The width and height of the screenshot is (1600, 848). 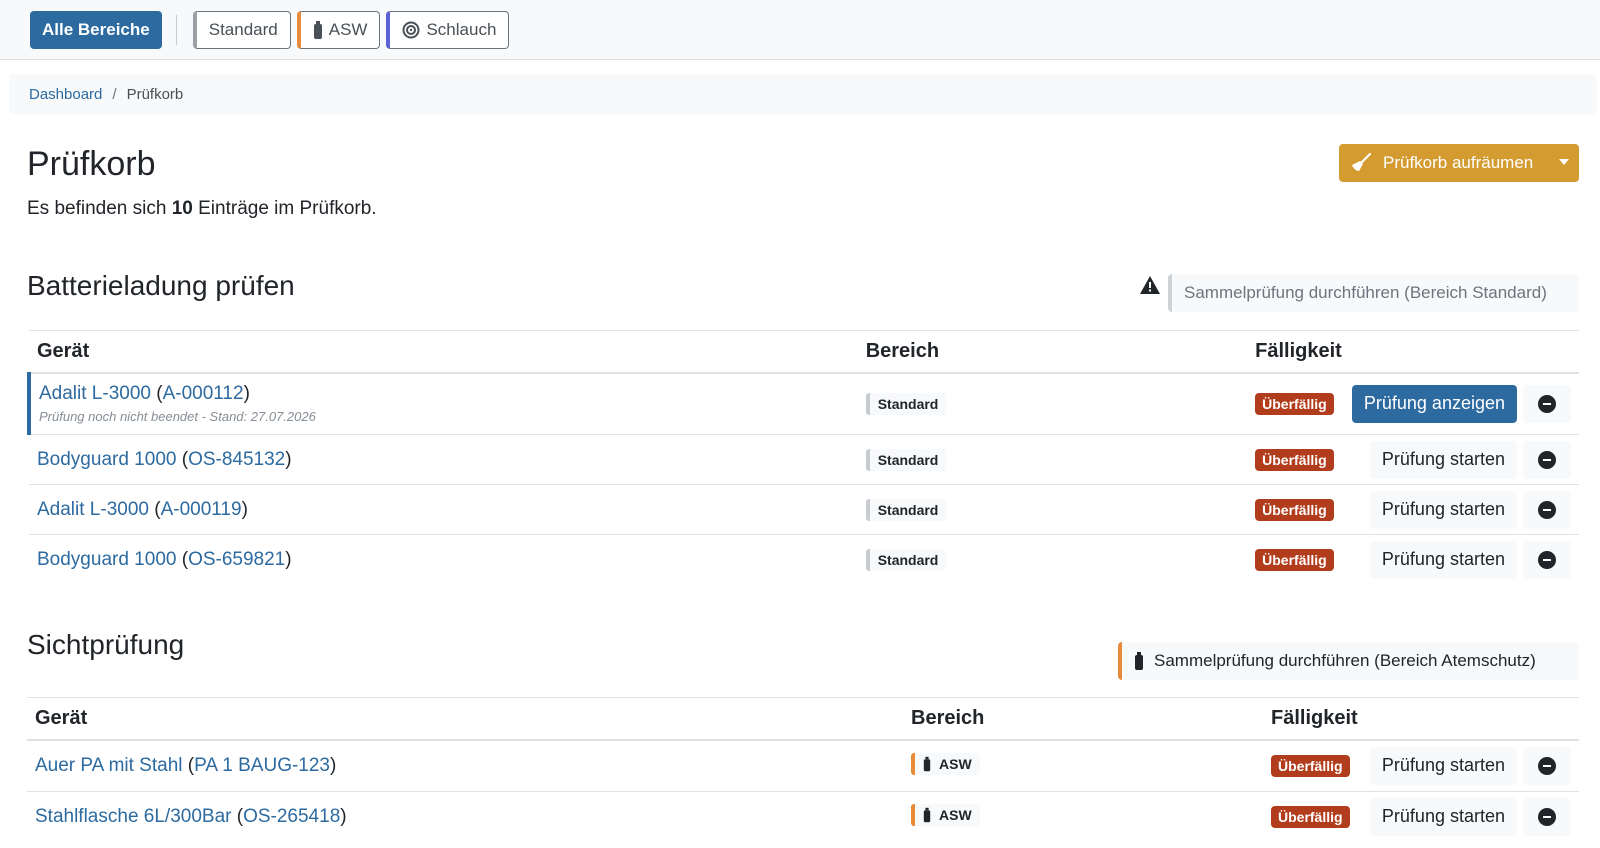 What do you see at coordinates (236, 459) in the screenshot?
I see `device-id-link: OS-845132` at bounding box center [236, 459].